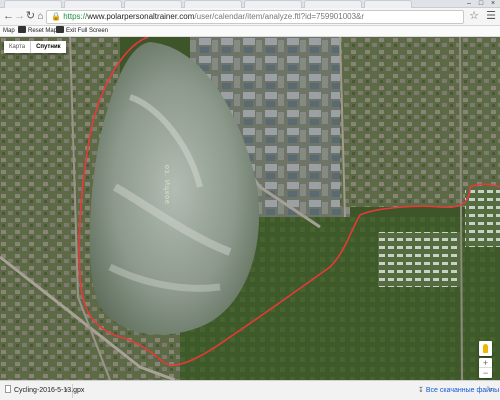 The width and height of the screenshot is (500, 400). Describe the element at coordinates (60, 29) in the screenshot. I see `fullscreen-exit-icon` at that location.